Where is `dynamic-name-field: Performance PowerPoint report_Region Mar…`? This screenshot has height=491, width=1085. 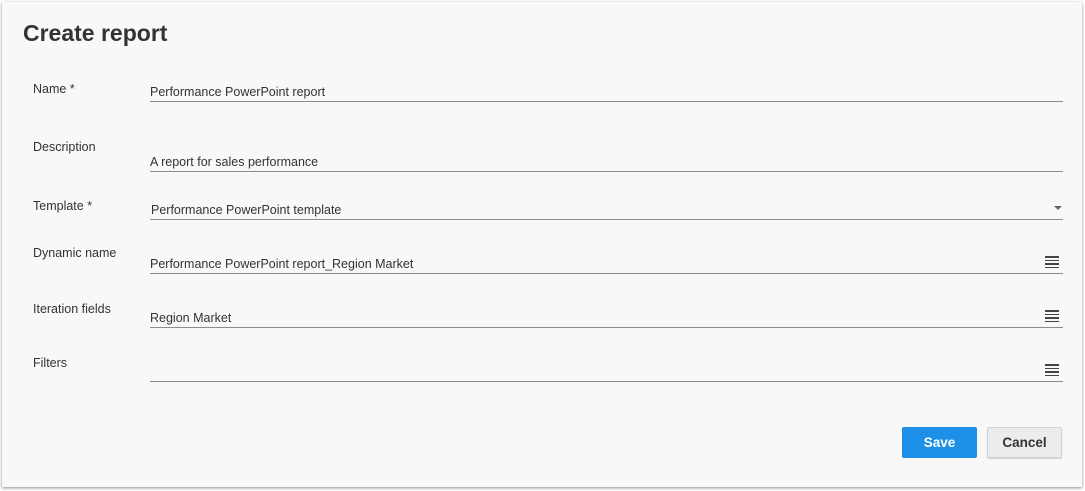 dynamic-name-field: Performance PowerPoint report_Region Mar… is located at coordinates (606, 258).